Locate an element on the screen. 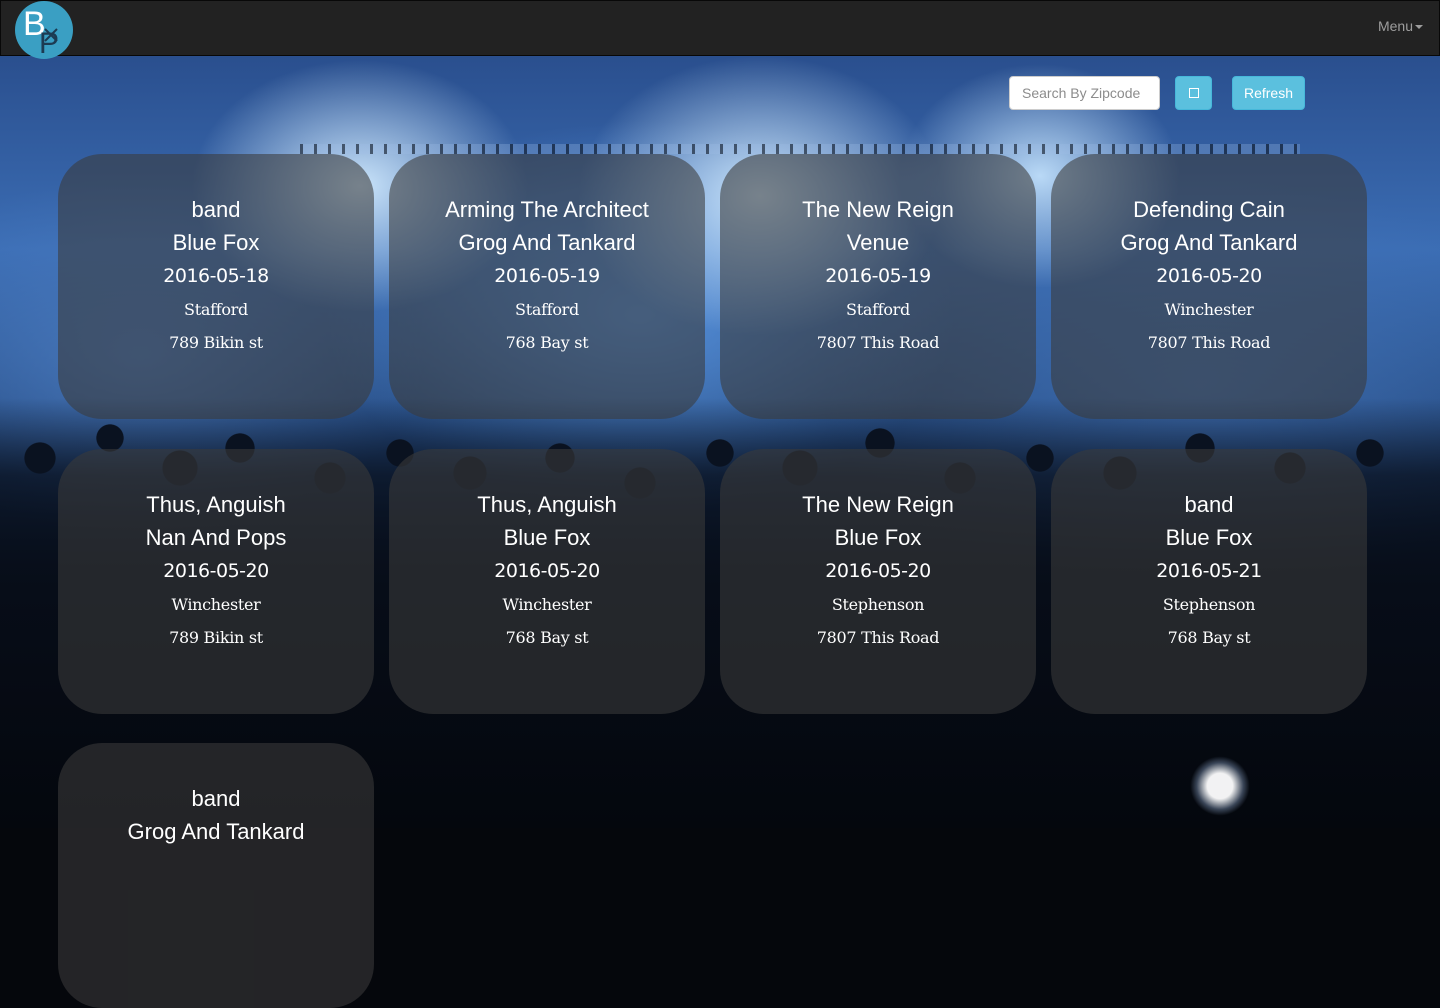 The image size is (1440, 1008). caret-down-icon is located at coordinates (1419, 27).